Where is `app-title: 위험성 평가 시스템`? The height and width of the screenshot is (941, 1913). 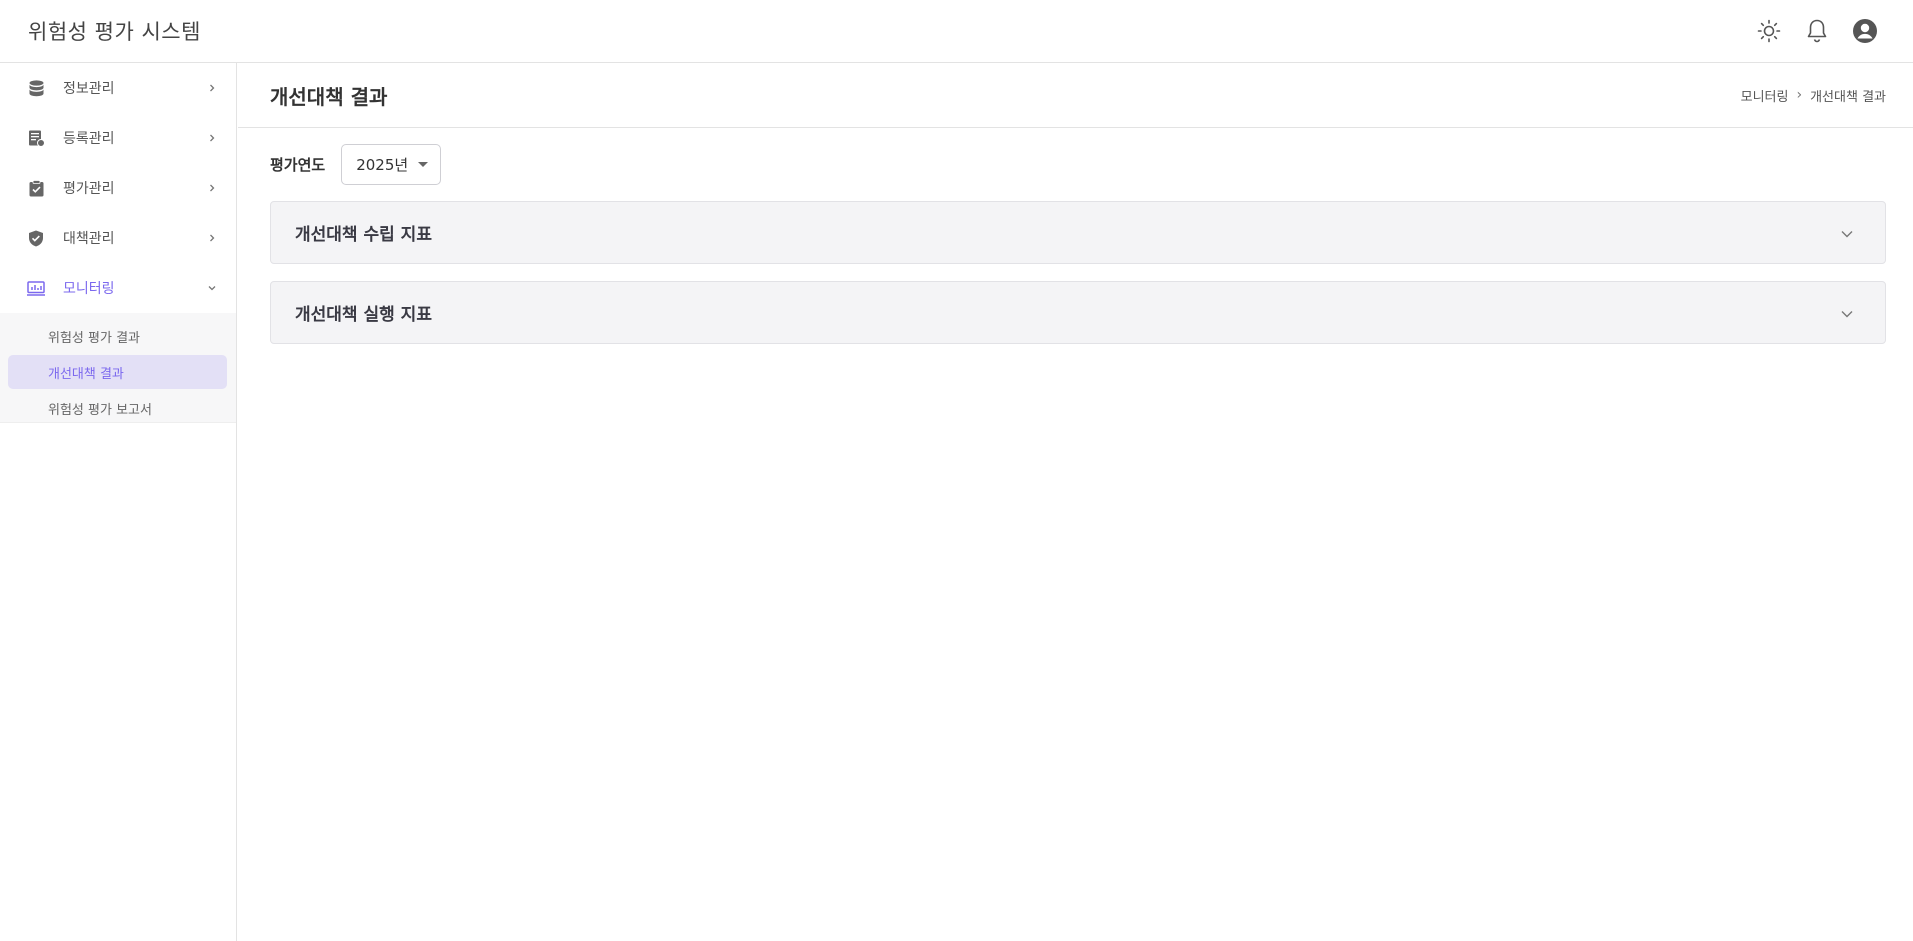
app-title: 위험성 평가 시스템 is located at coordinates (114, 32).